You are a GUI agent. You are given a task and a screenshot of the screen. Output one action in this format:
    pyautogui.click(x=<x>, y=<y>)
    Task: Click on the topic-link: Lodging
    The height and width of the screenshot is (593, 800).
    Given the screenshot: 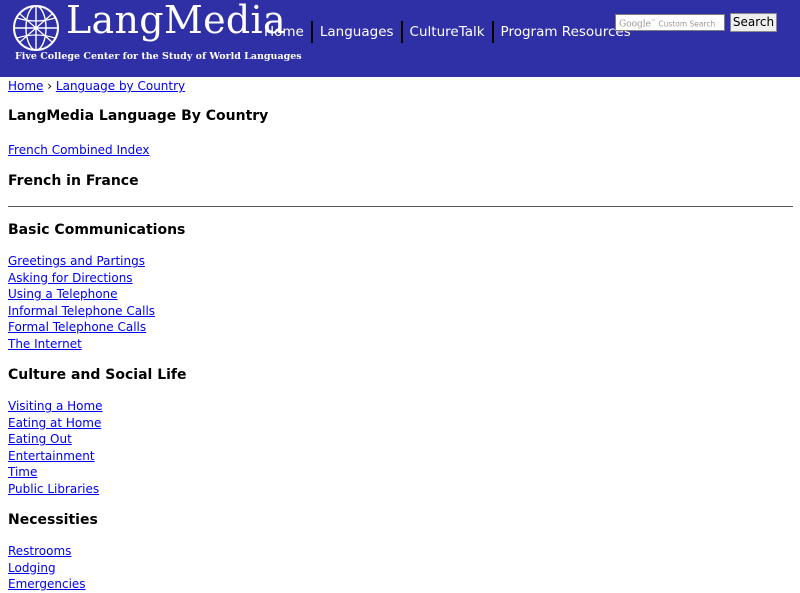 What is the action you would take?
    pyautogui.click(x=400, y=568)
    